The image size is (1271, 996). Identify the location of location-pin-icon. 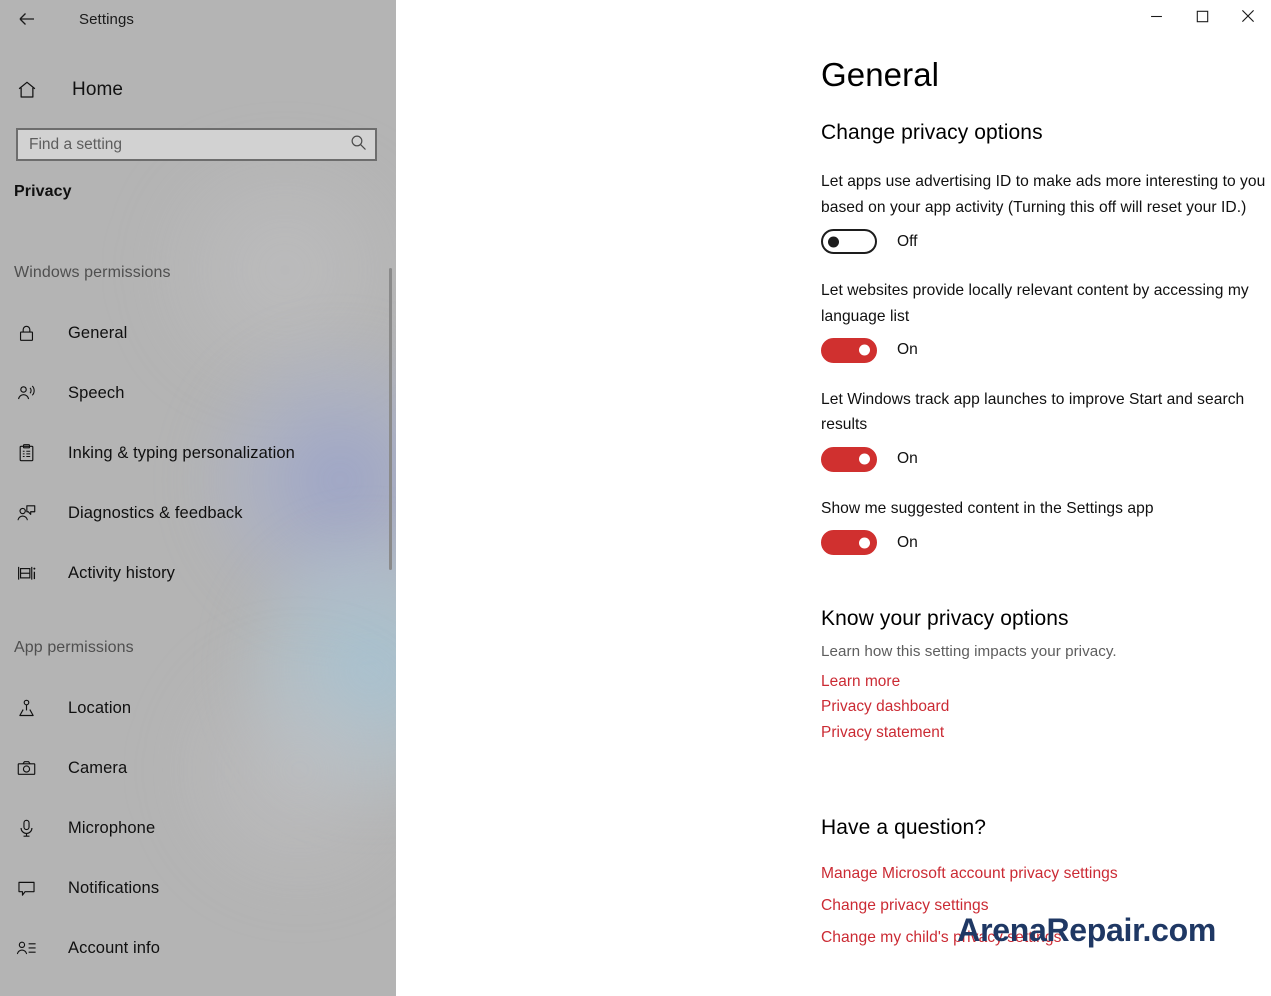
(26, 708).